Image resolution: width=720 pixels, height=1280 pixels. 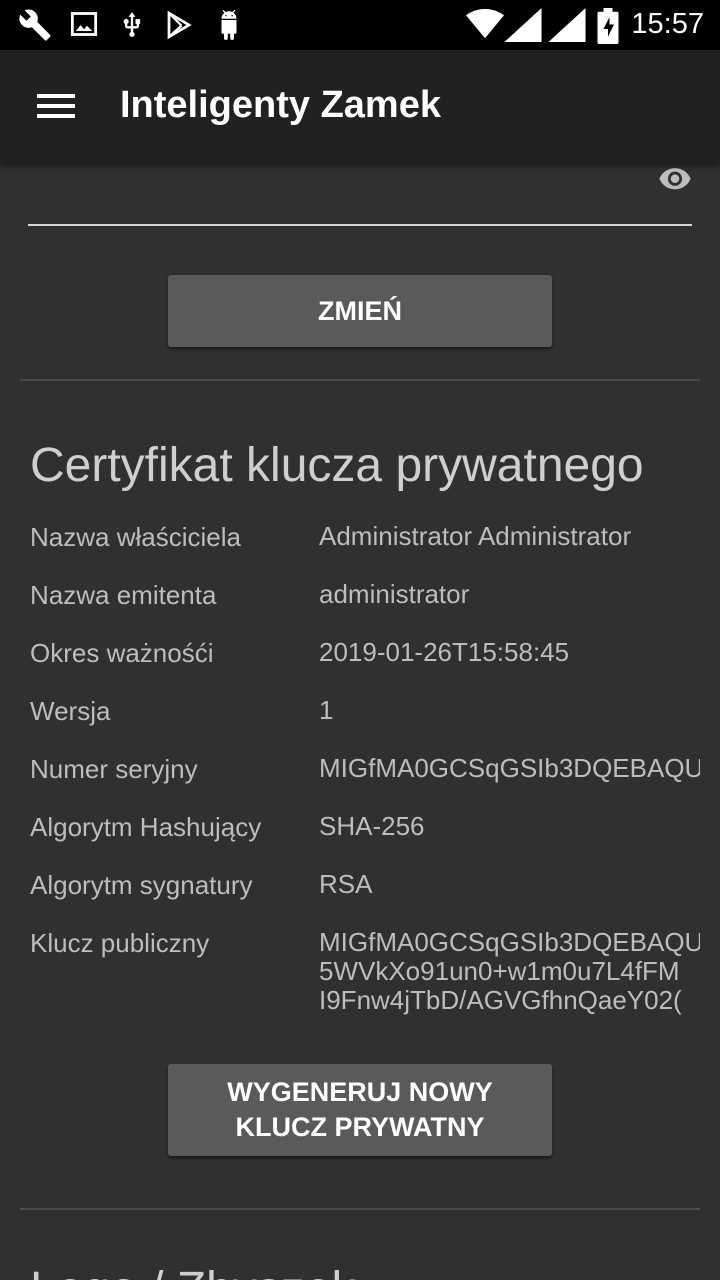 What do you see at coordinates (120, 943) in the screenshot?
I see `public-key-label: Klucz publiczny` at bounding box center [120, 943].